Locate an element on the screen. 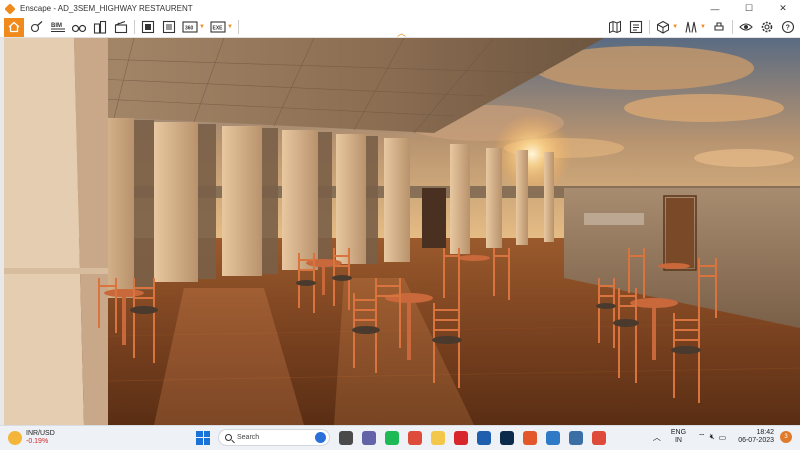 The image size is (800, 450). bim-button: BIM is located at coordinates (58, 27).